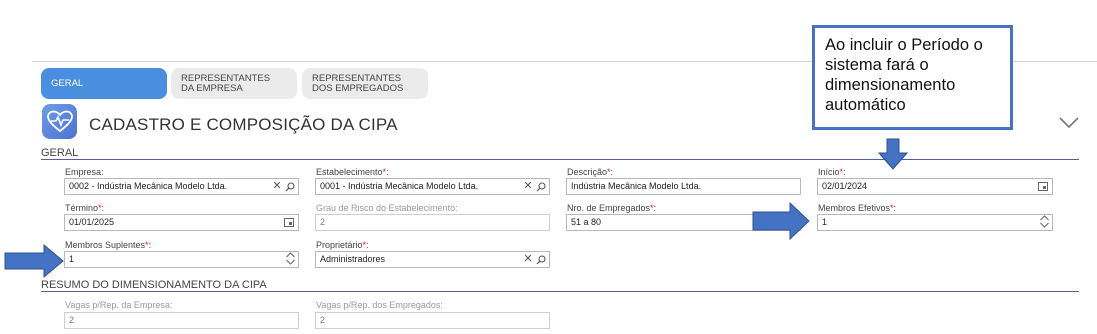  I want to click on heart-monitor-icon, so click(59, 121).